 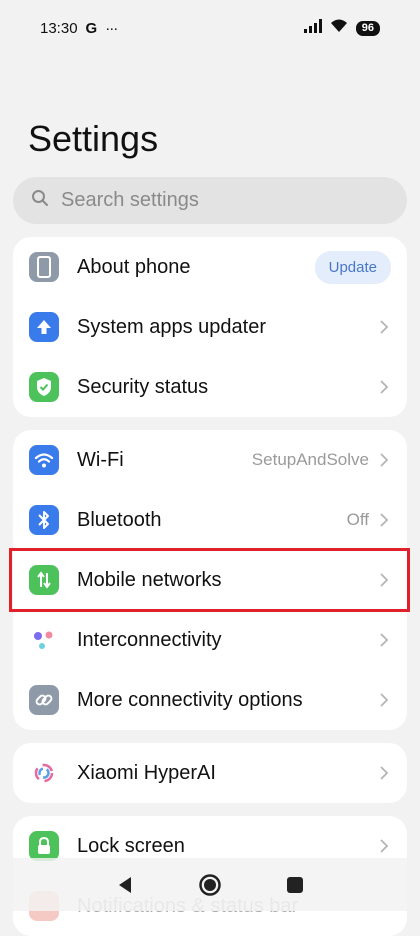 I want to click on more-connectivity-options-row: More connectivity options, so click(x=210, y=700).